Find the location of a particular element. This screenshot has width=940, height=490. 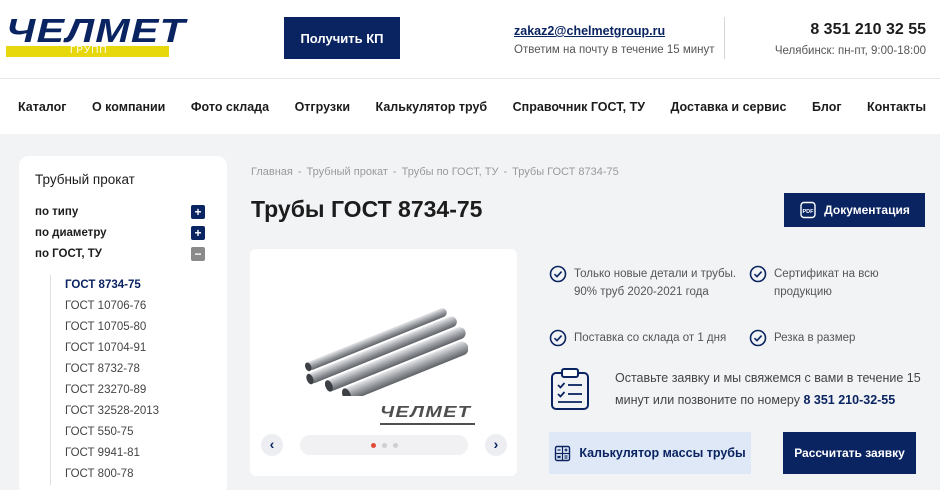

nav-item-delivery: Доставка и сервис is located at coordinates (729, 107).